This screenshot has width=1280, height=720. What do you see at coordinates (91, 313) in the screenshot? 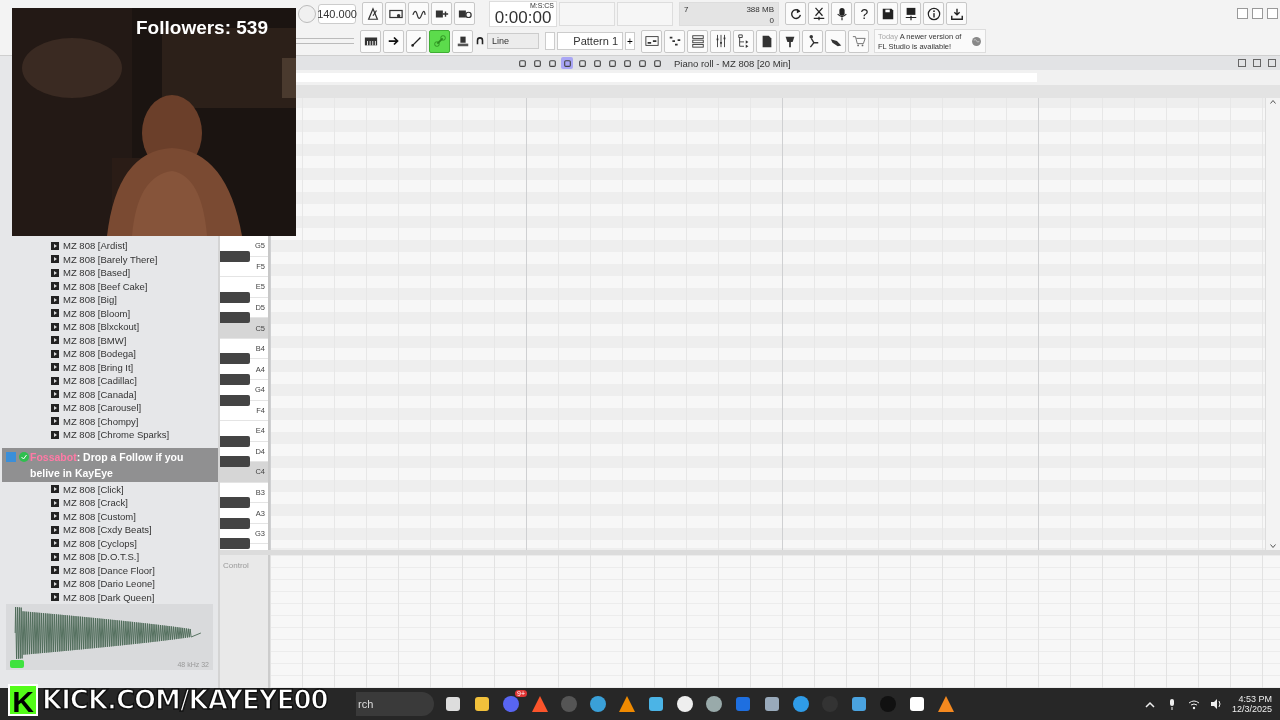
I see `browser-item: MZ 808 [Bloom]` at bounding box center [91, 313].